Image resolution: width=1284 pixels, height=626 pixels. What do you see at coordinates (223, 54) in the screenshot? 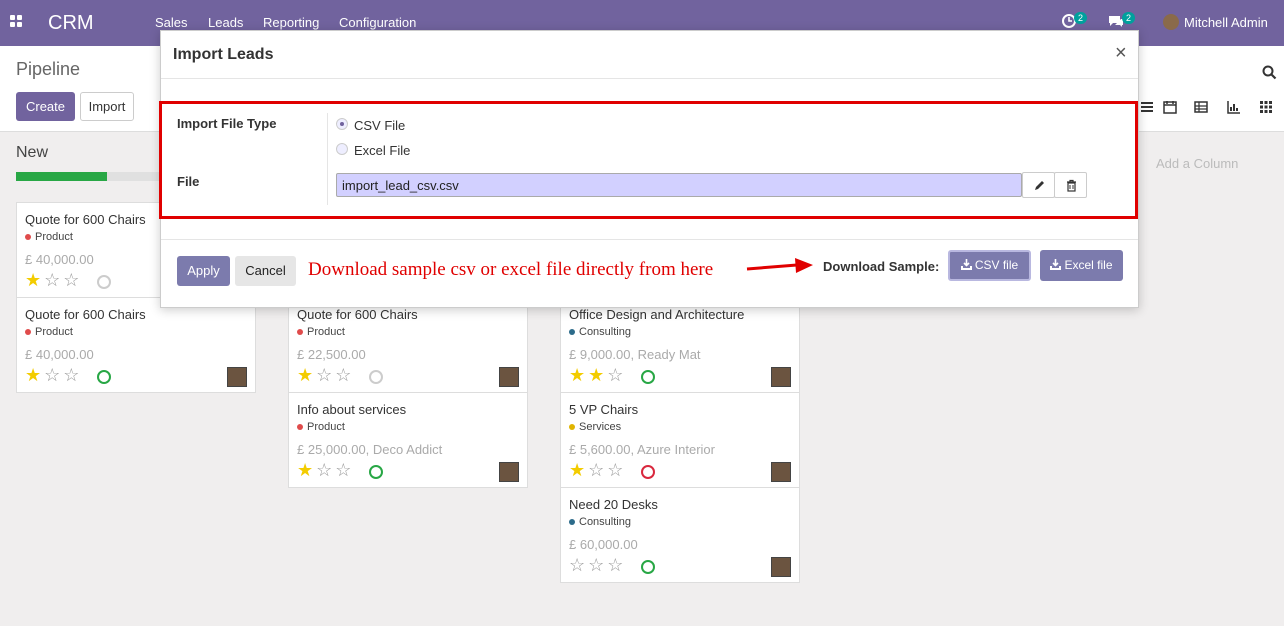
I see `modal-title: Import Leads` at bounding box center [223, 54].